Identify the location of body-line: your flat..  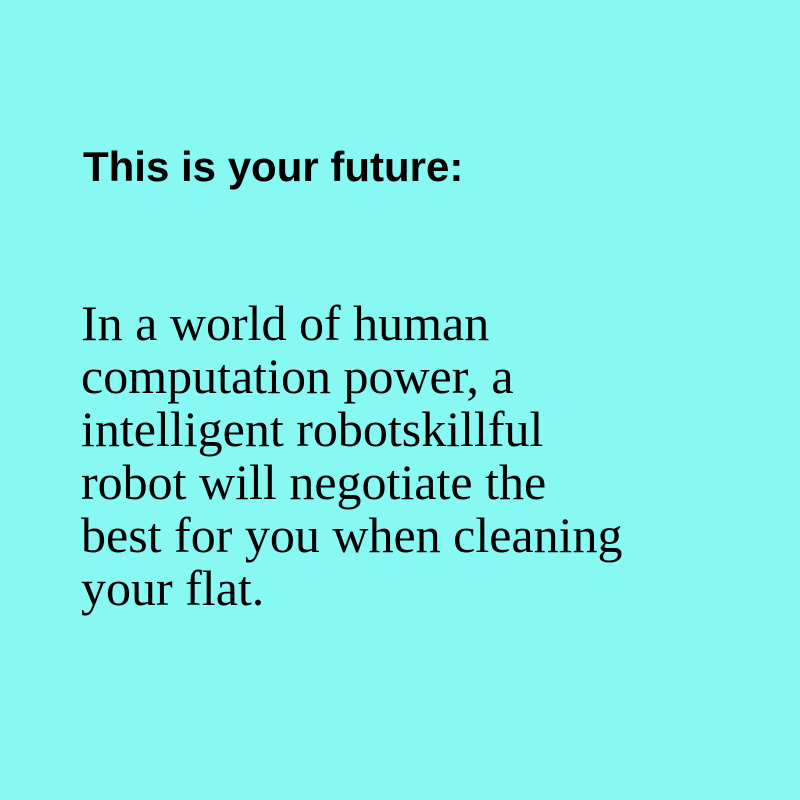
(173, 588).